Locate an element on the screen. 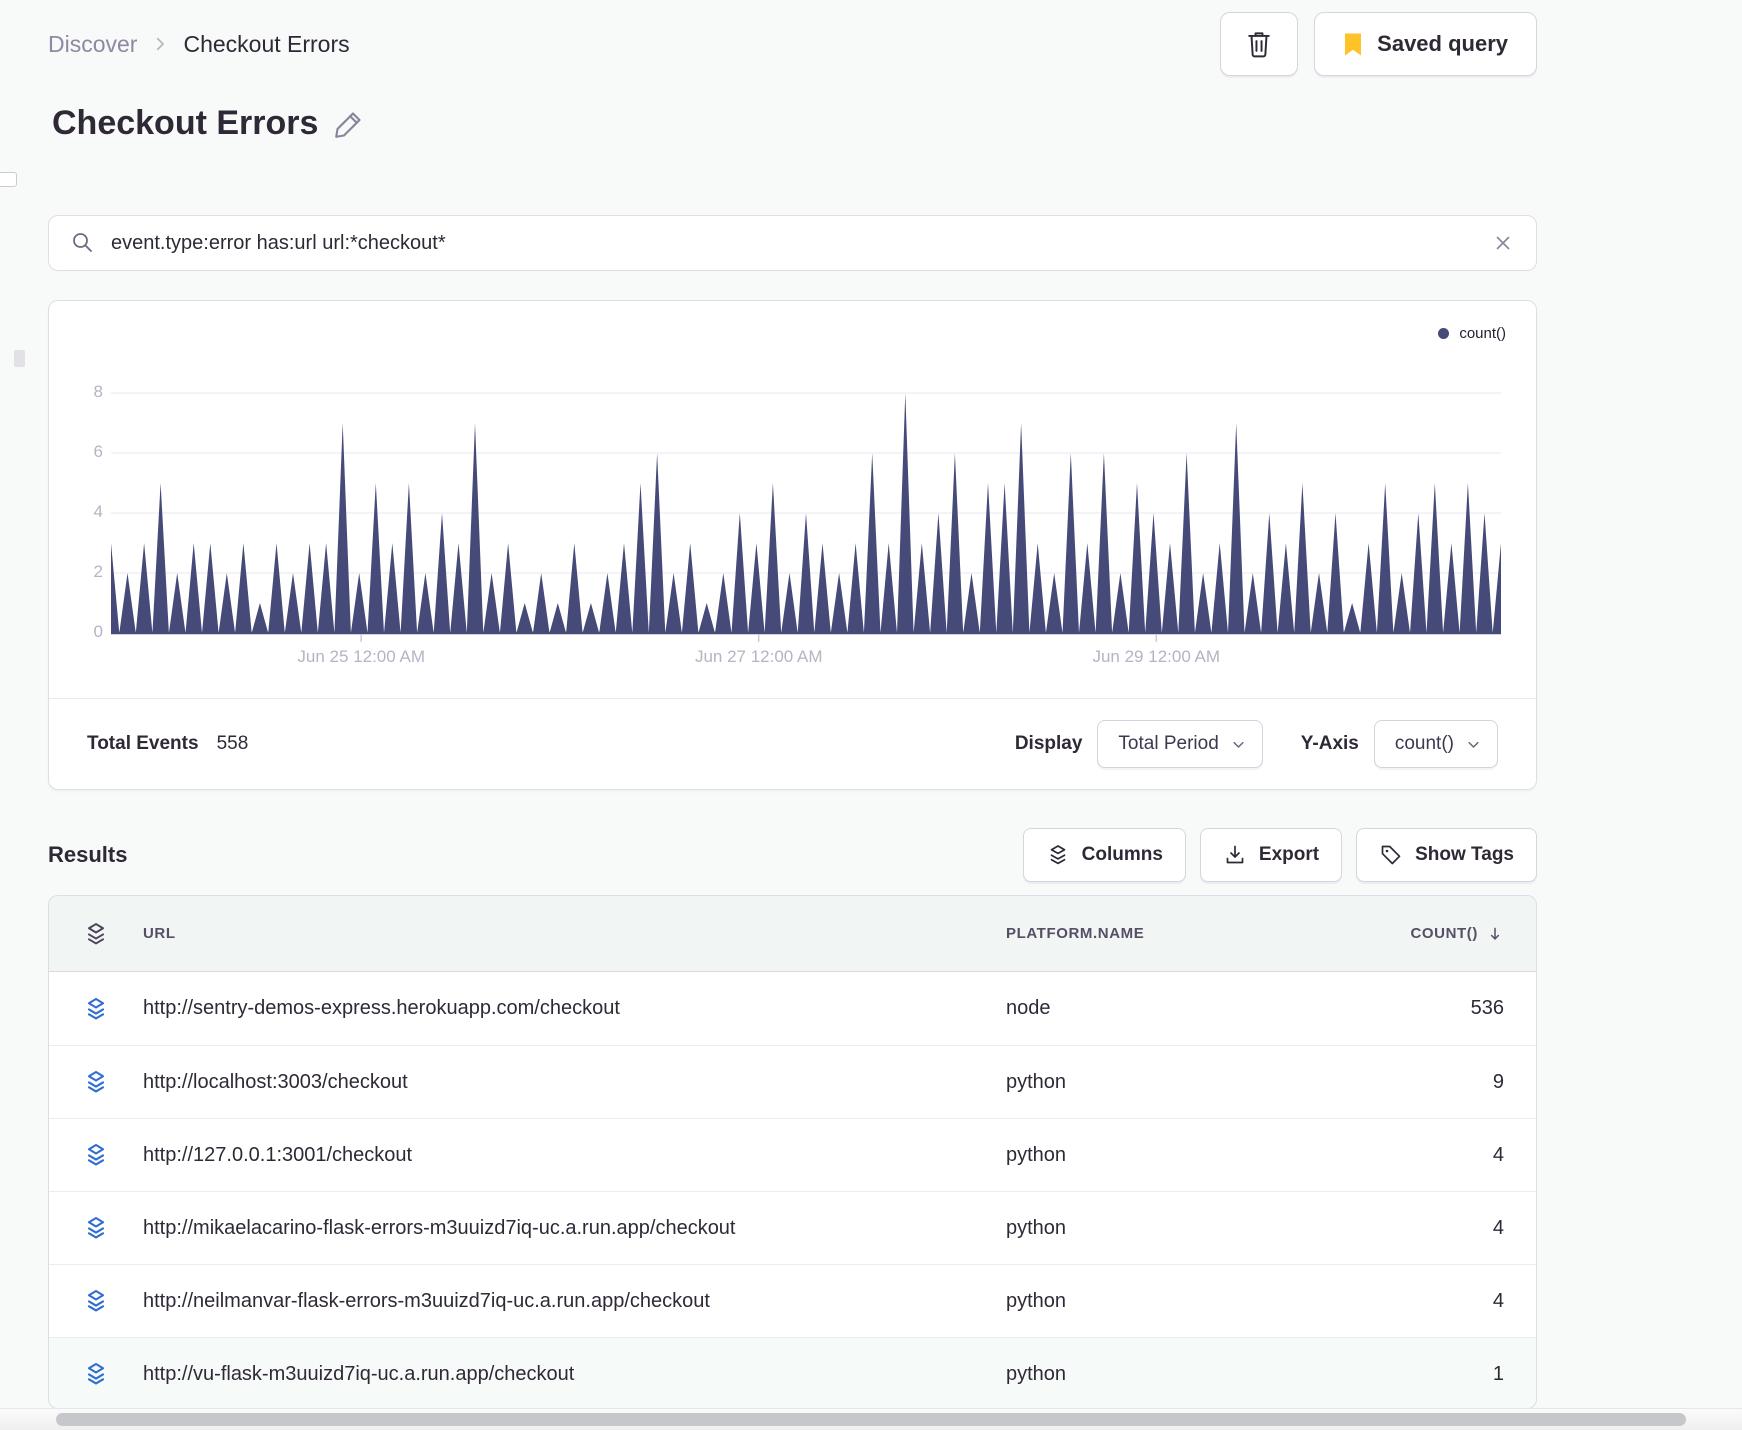  row-platform: node is located at coordinates (1028, 1008).